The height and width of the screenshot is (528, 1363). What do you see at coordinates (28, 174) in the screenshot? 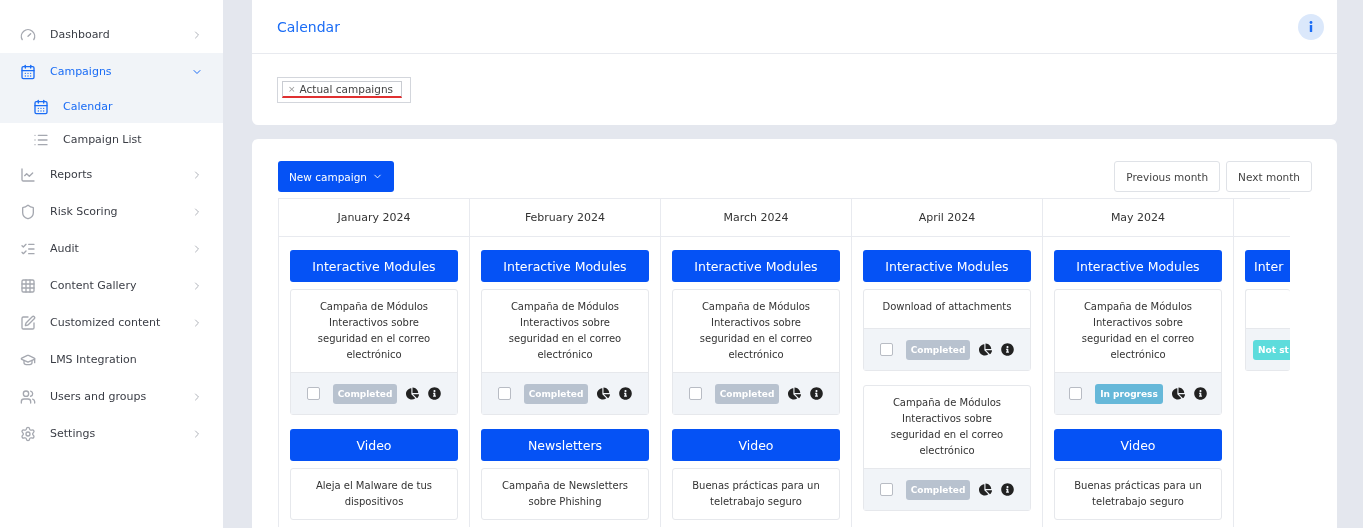
I see `line-chart-icon` at bounding box center [28, 174].